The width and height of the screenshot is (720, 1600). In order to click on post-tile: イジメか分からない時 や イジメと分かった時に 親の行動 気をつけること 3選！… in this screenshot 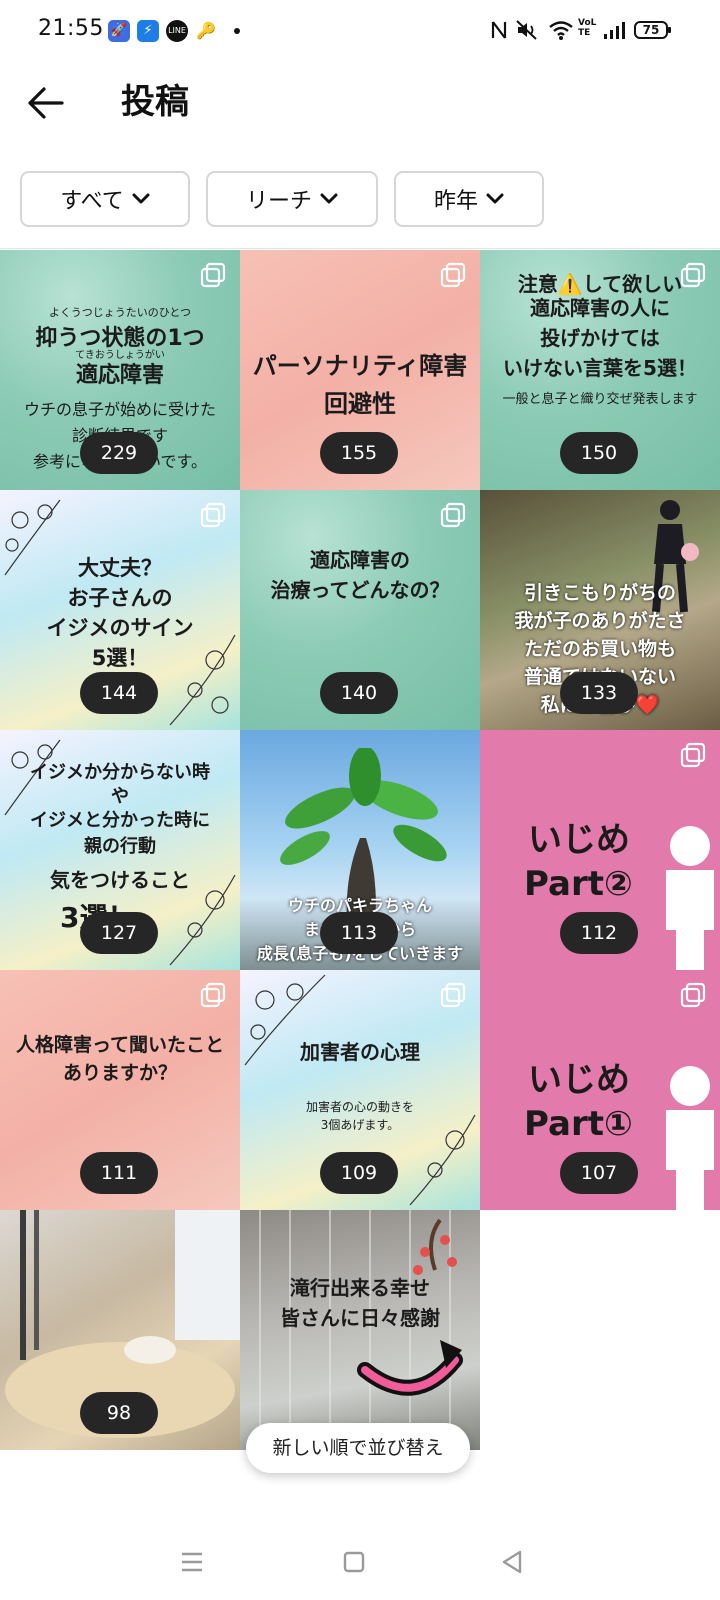, I will do `click(120, 850)`.